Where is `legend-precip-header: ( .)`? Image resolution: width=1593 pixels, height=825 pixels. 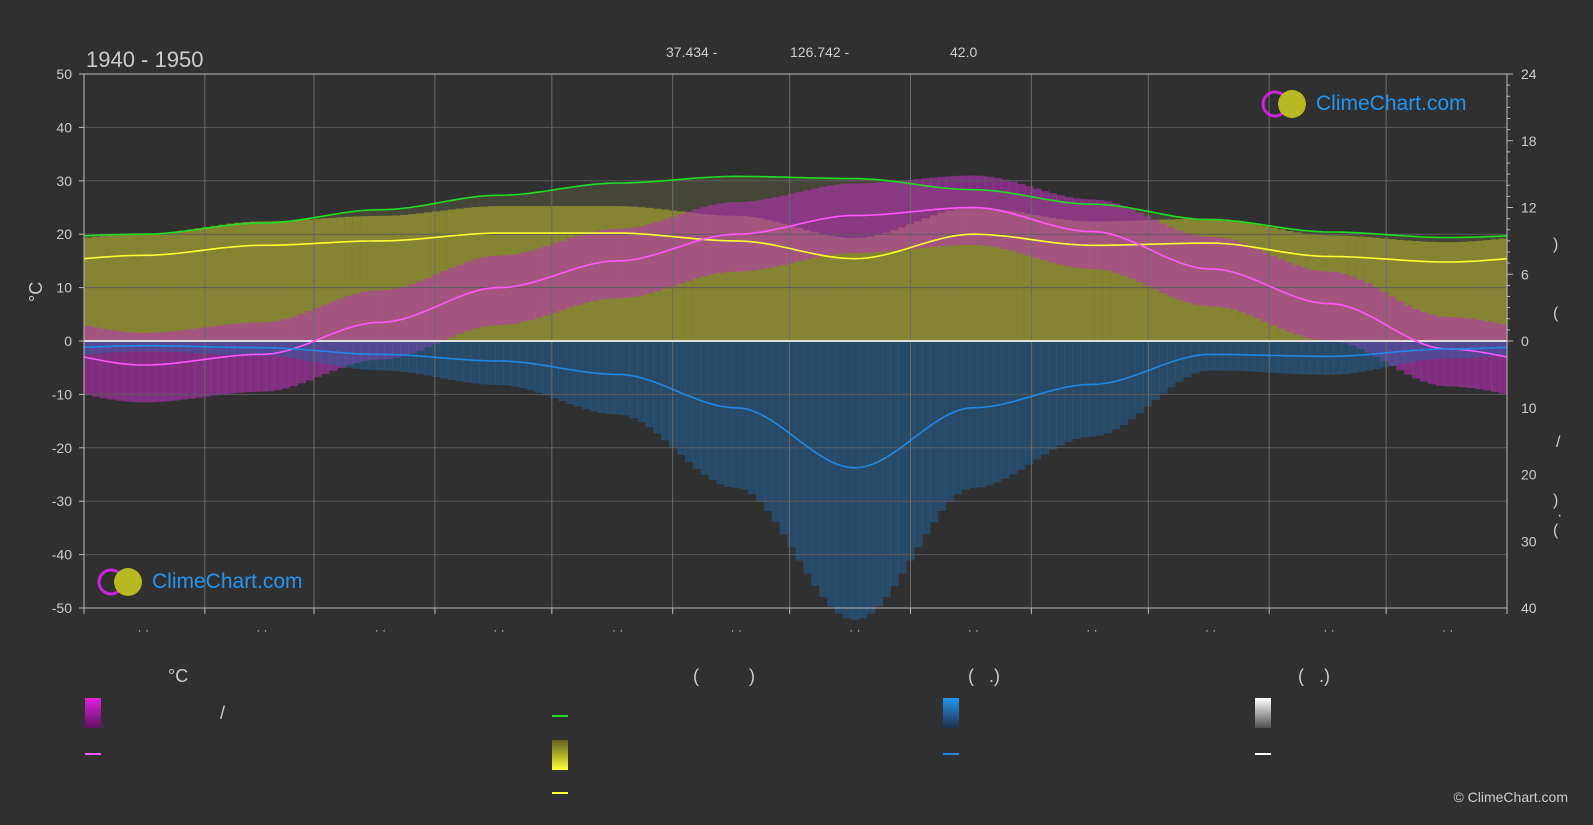 legend-precip-header: ( .) is located at coordinates (984, 676).